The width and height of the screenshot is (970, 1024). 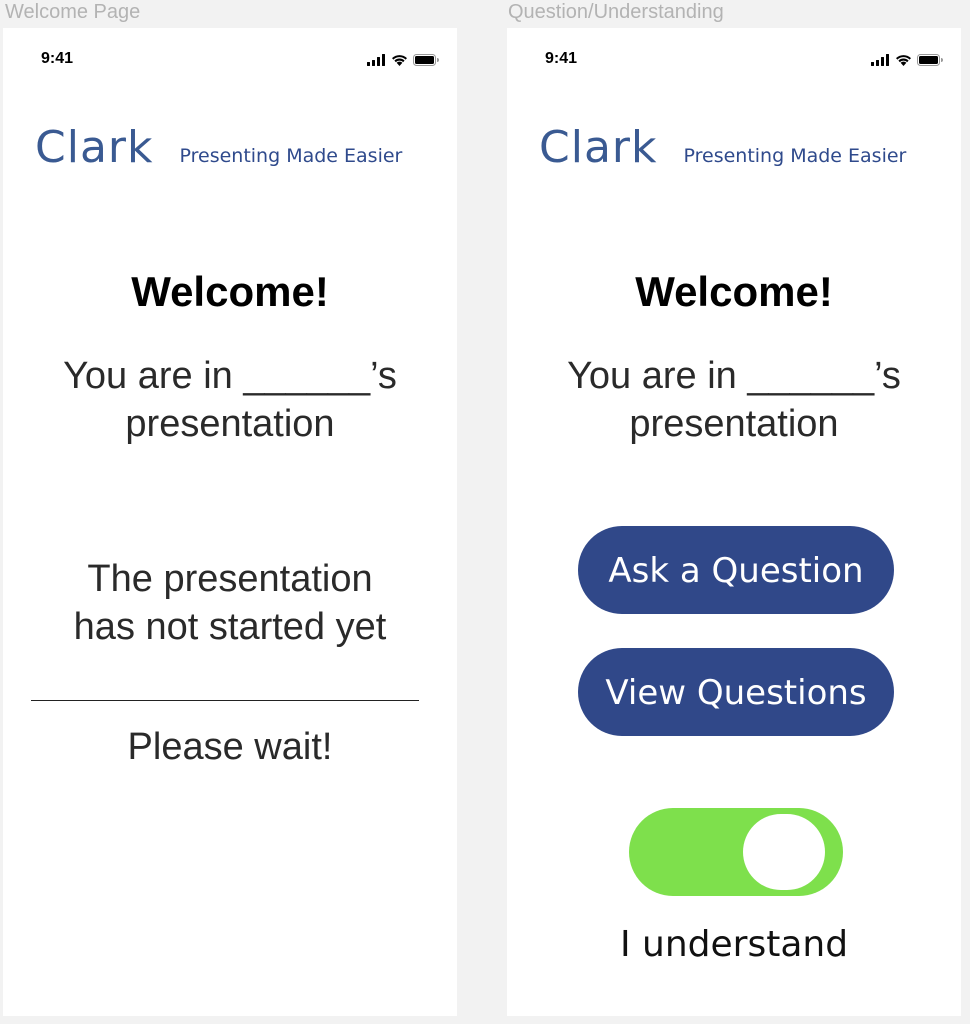 What do you see at coordinates (230, 747) in the screenshot?
I see `wait-message: Please wait!` at bounding box center [230, 747].